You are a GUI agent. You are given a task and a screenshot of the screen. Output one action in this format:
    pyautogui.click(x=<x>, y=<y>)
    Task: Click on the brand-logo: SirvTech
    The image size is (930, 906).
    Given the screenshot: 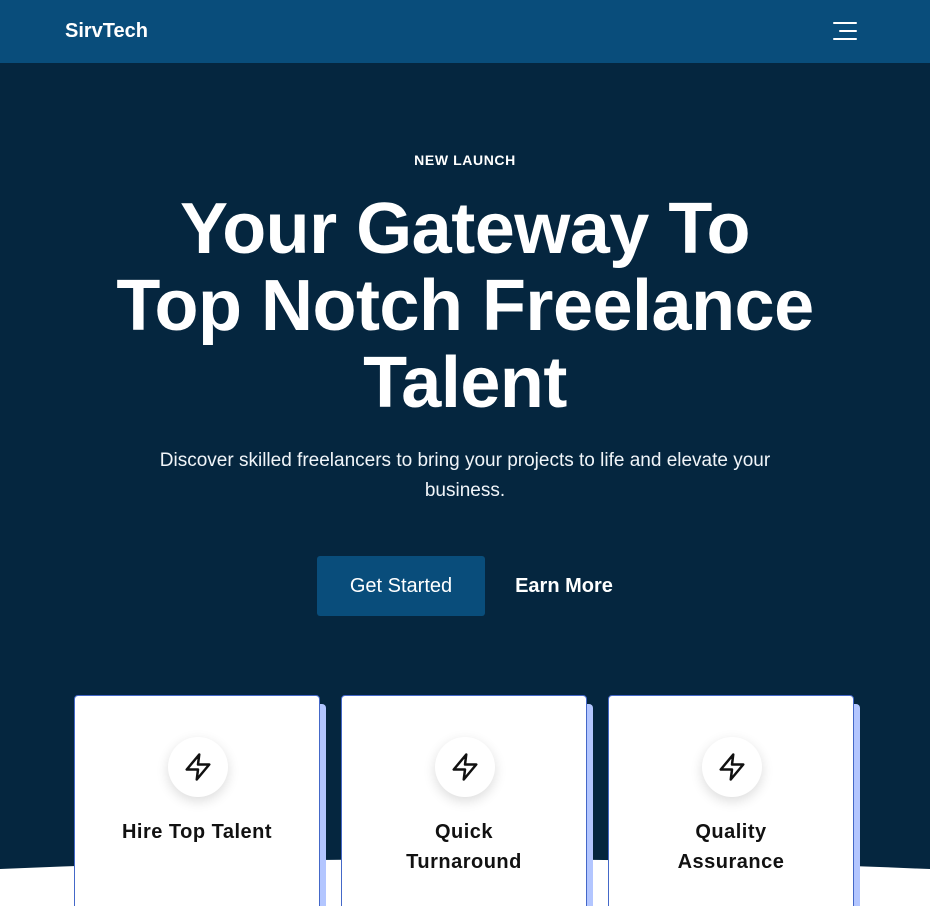 What is the action you would take?
    pyautogui.click(x=106, y=31)
    